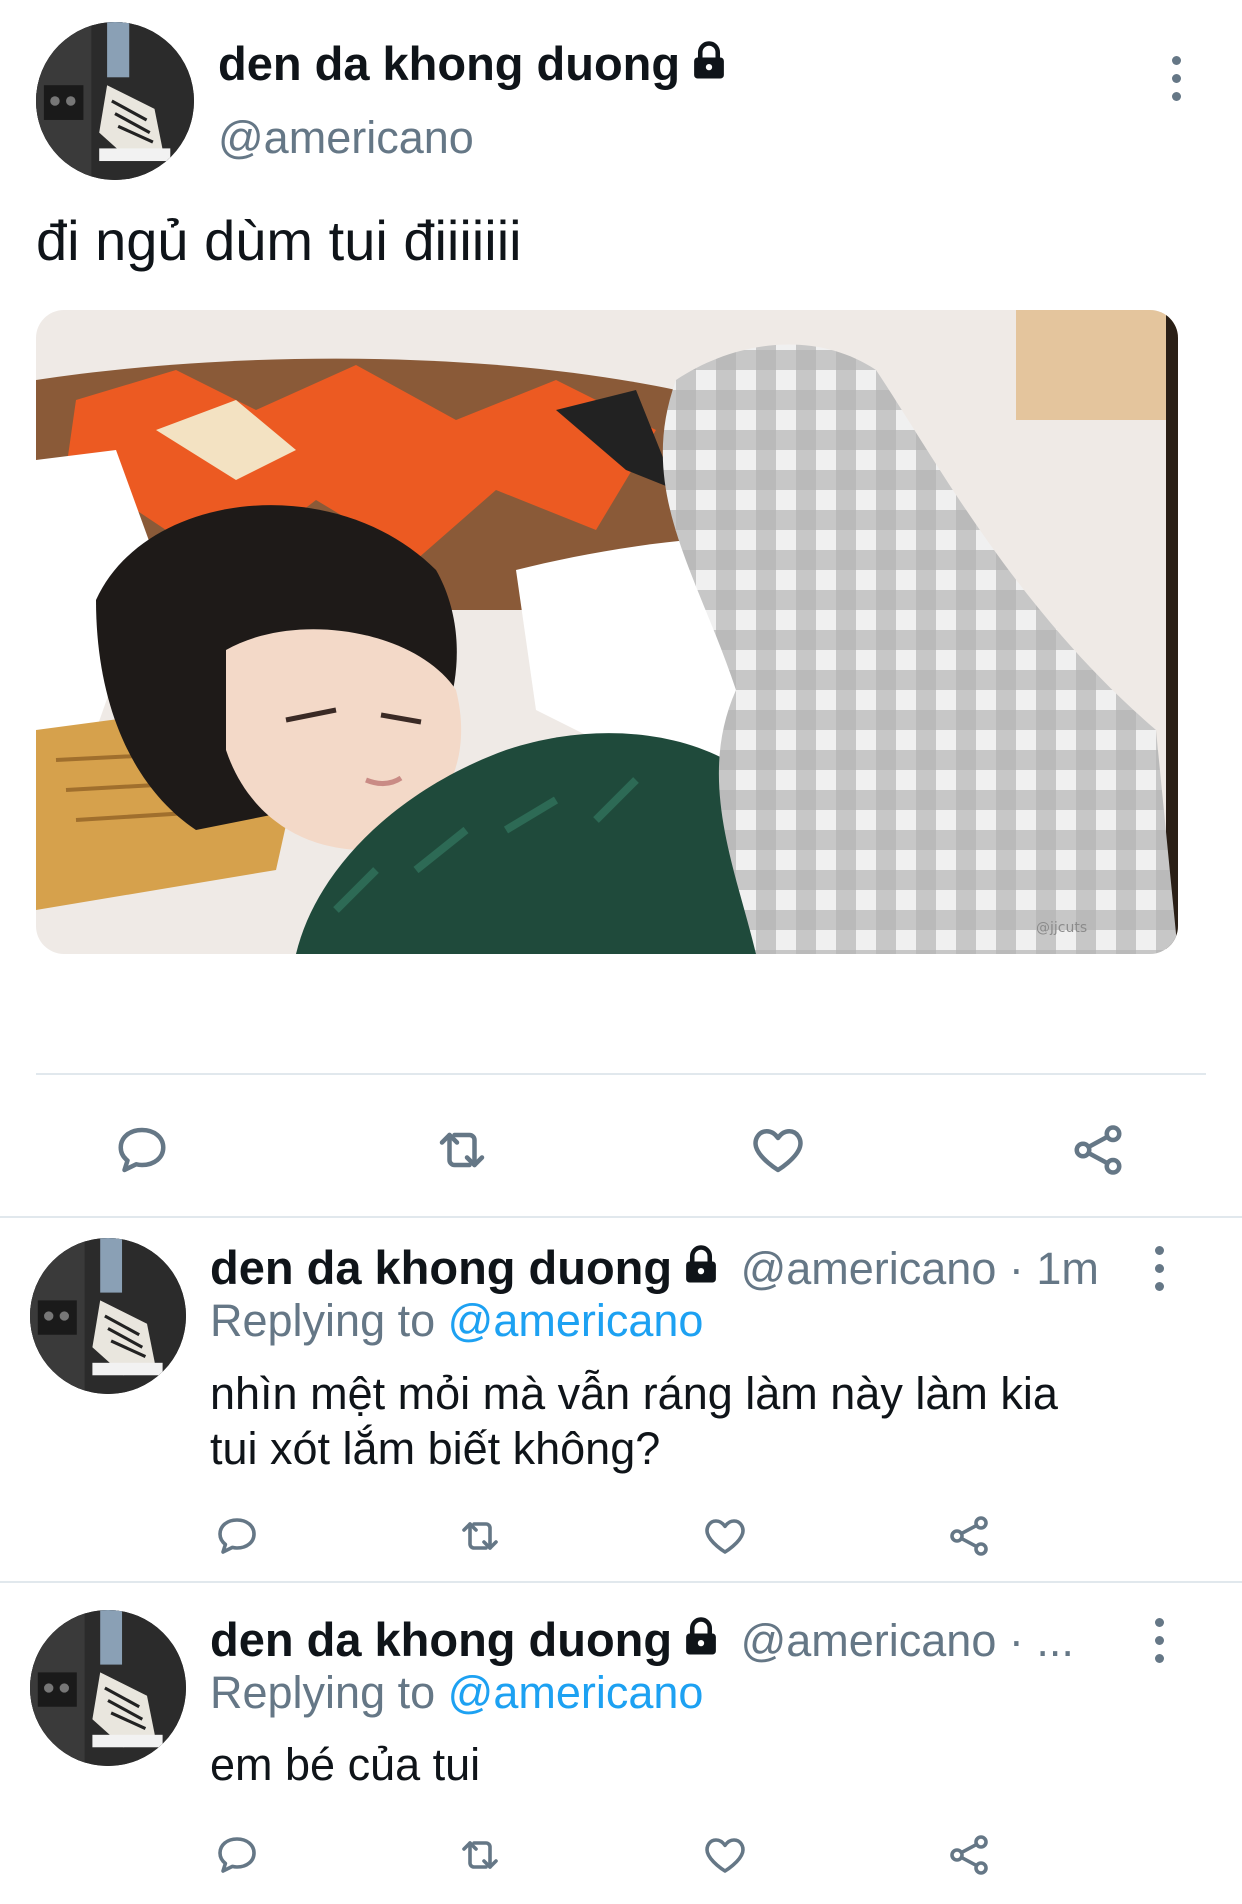 This screenshot has width=1242, height=1904. What do you see at coordinates (920, 1268) in the screenshot?
I see `handle-timestamp: @americano · 1m` at bounding box center [920, 1268].